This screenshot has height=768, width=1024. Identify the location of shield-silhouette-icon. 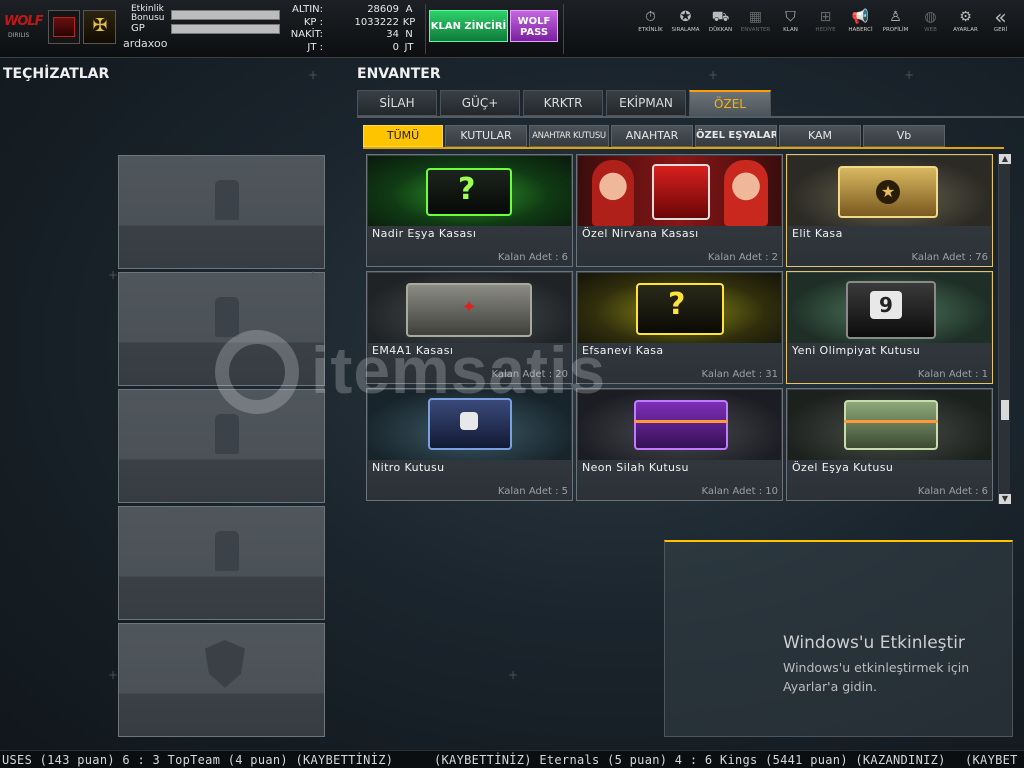
(225, 664).